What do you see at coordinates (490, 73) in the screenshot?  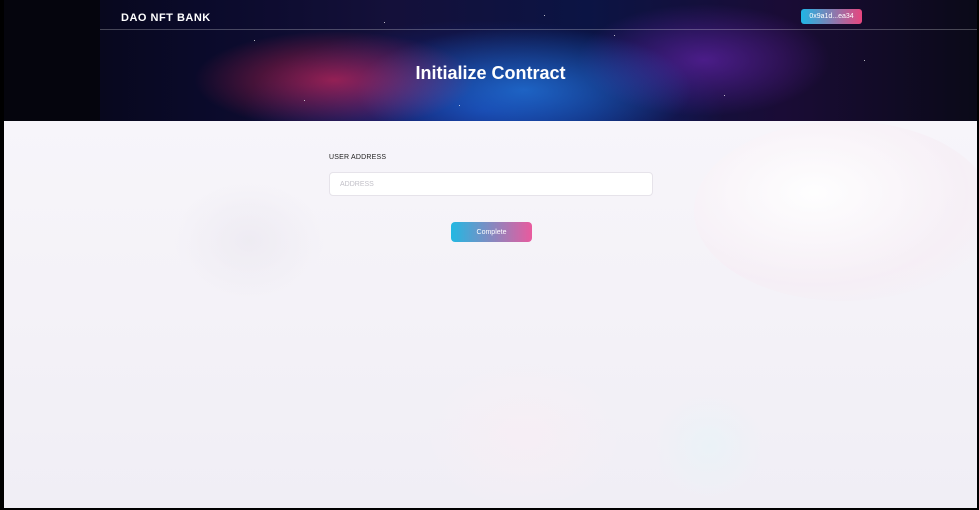 I see `page-title: Initialize Contract` at bounding box center [490, 73].